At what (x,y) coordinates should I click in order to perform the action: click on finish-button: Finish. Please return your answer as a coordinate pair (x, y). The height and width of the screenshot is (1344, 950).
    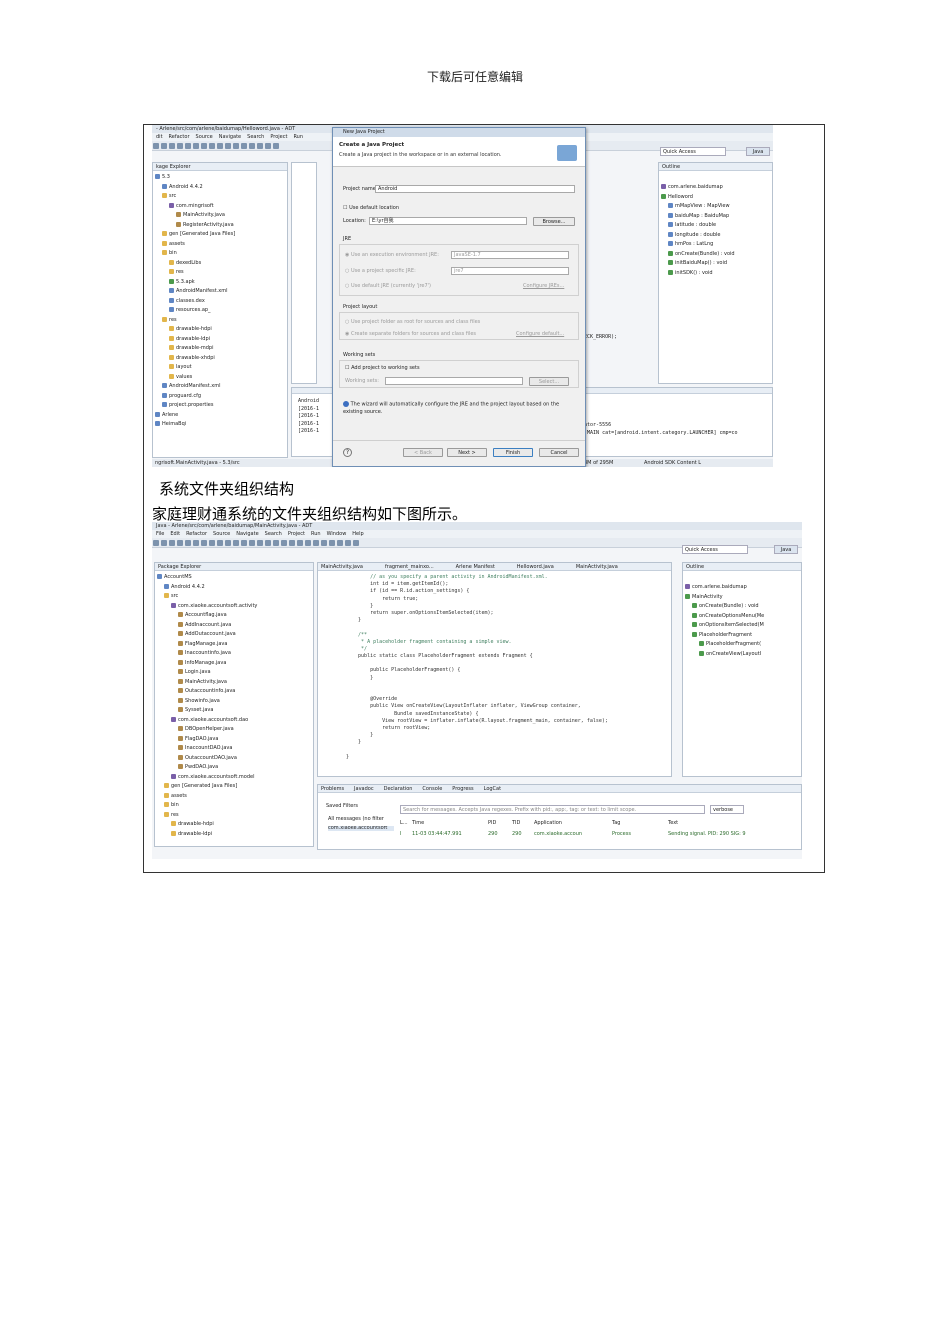
    Looking at the image, I should click on (513, 452).